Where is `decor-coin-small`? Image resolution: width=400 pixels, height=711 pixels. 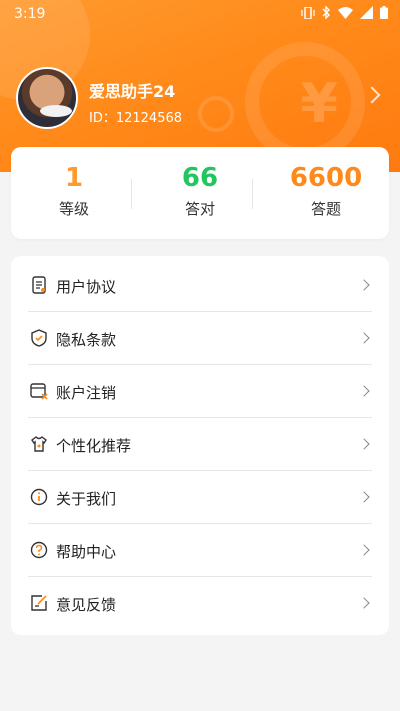 decor-coin-small is located at coordinates (216, 114).